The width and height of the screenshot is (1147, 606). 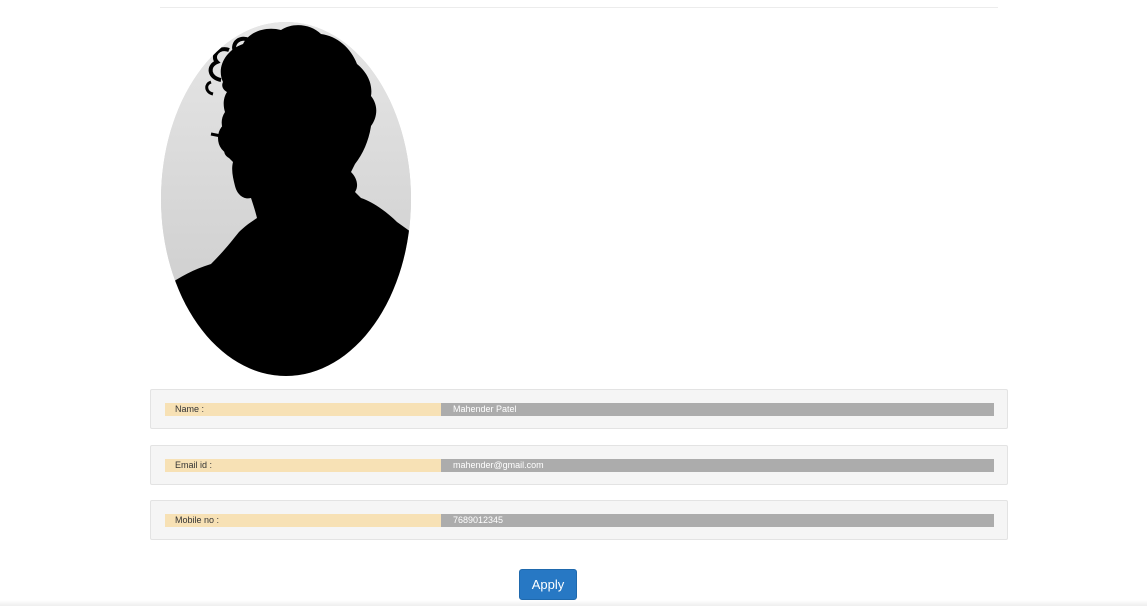 What do you see at coordinates (717, 465) in the screenshot?
I see `email-value: mahender@gmail.com` at bounding box center [717, 465].